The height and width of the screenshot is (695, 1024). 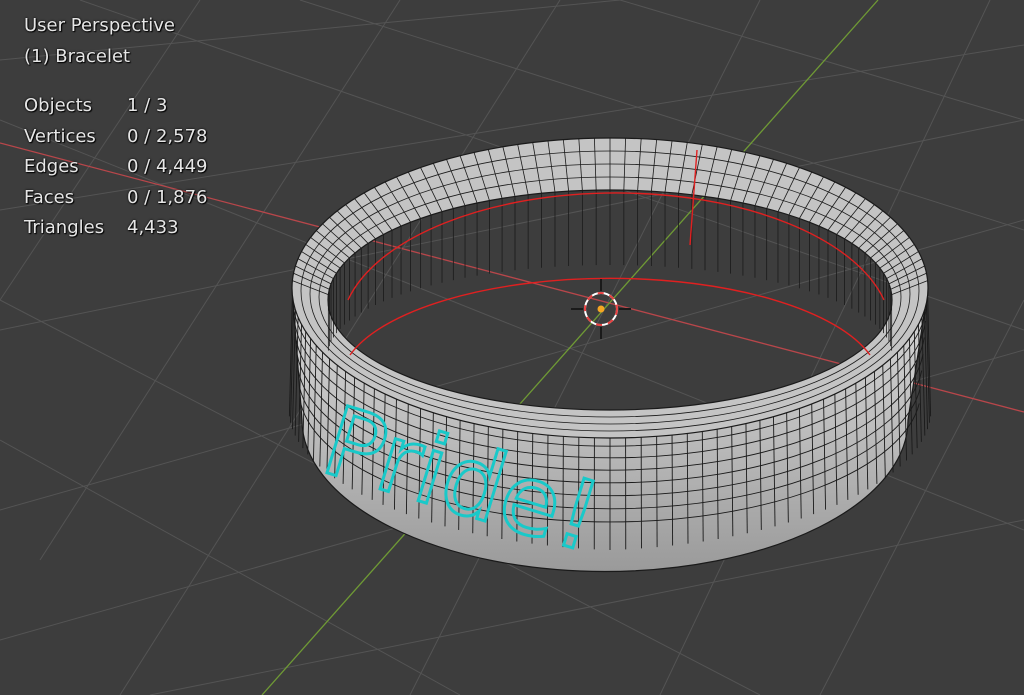 I want to click on viewport-info: User Perspective (1) Bracelet, so click(x=99, y=48).